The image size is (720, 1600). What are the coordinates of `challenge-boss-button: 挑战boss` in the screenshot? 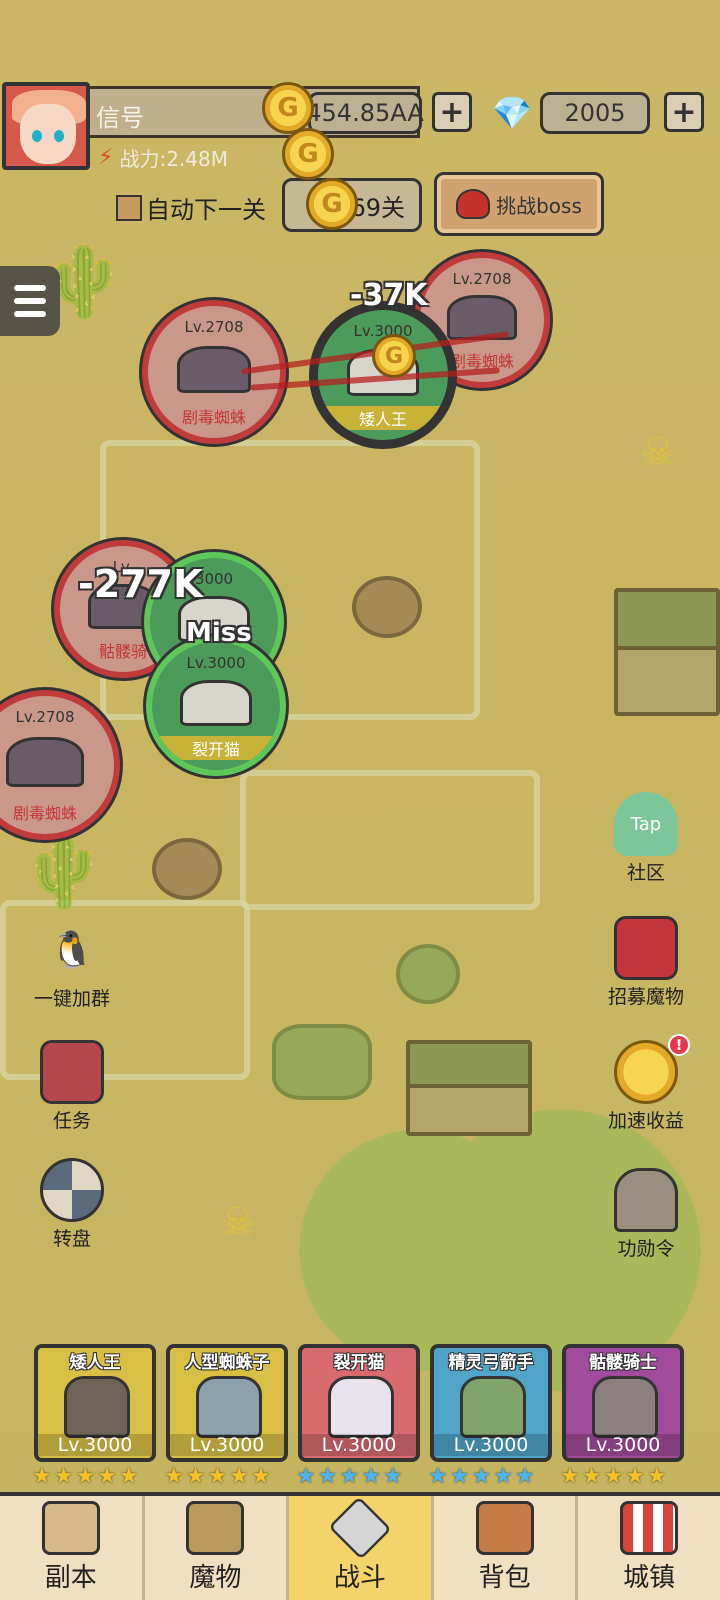 It's located at (519, 204).